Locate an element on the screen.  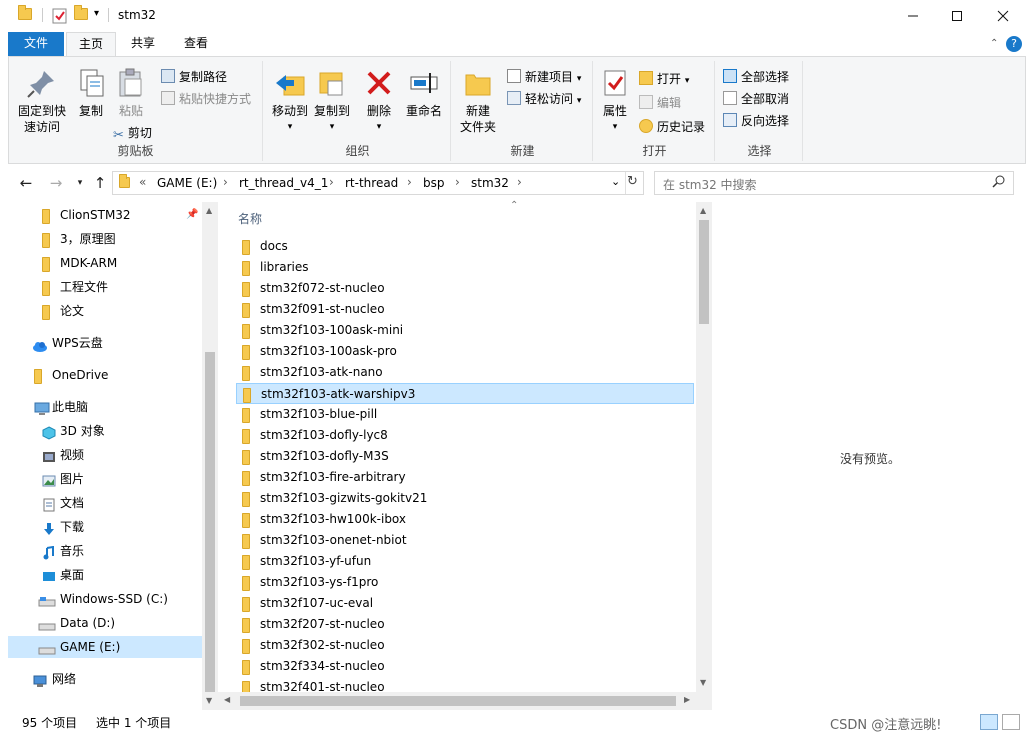
open-button: 打开 ▾ is located at coordinates (664, 79).